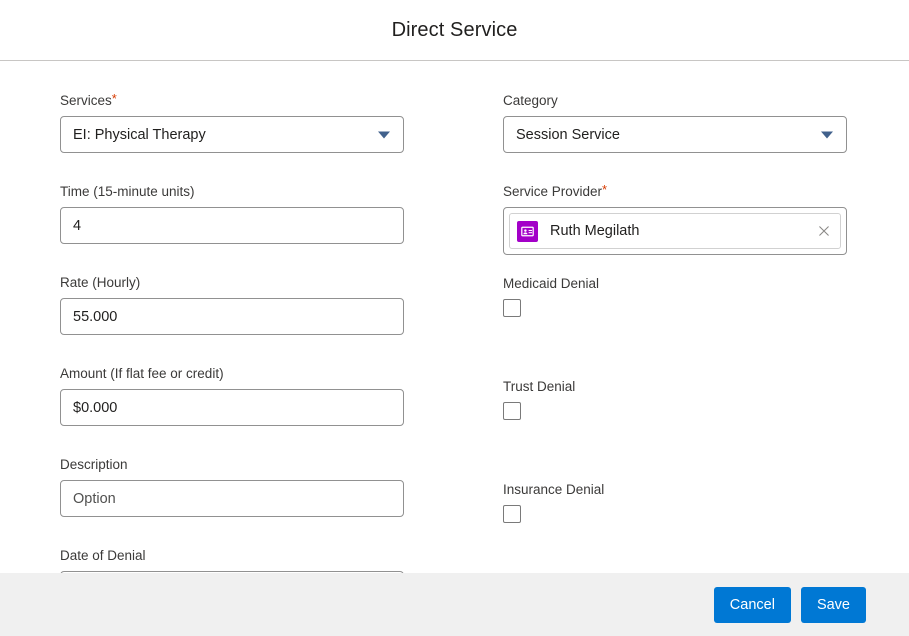 This screenshot has height=636, width=909. Describe the element at coordinates (833, 604) in the screenshot. I see `save-button: Save` at that location.